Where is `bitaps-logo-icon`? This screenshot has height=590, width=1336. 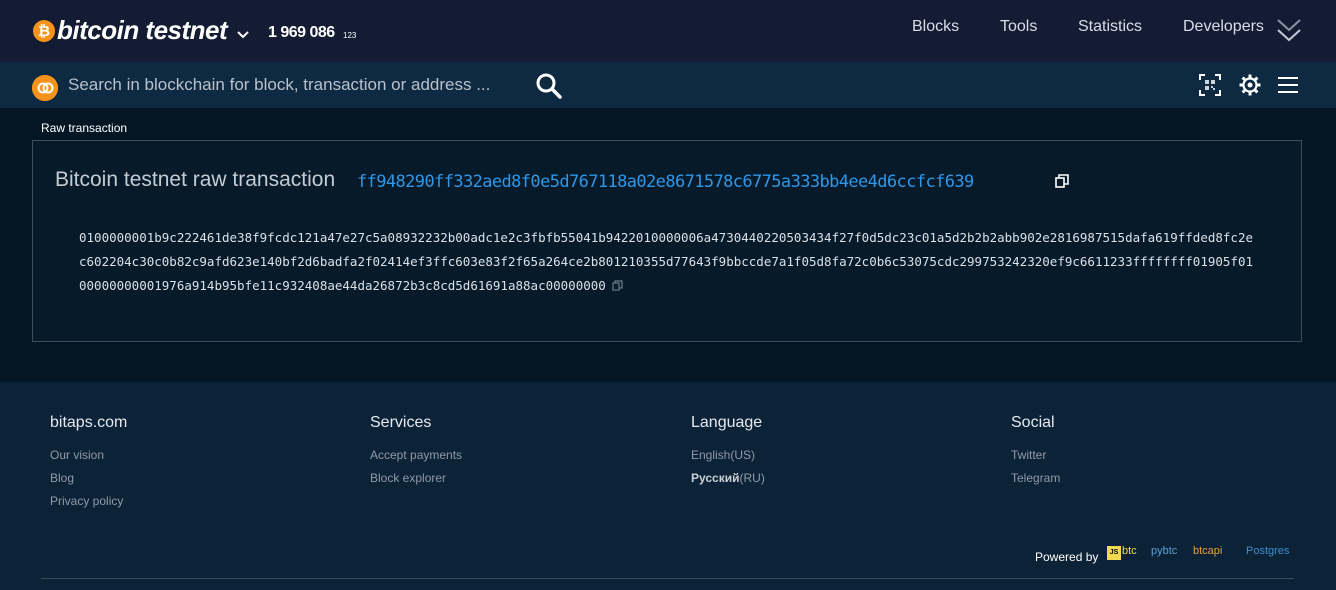 bitaps-logo-icon is located at coordinates (45, 88).